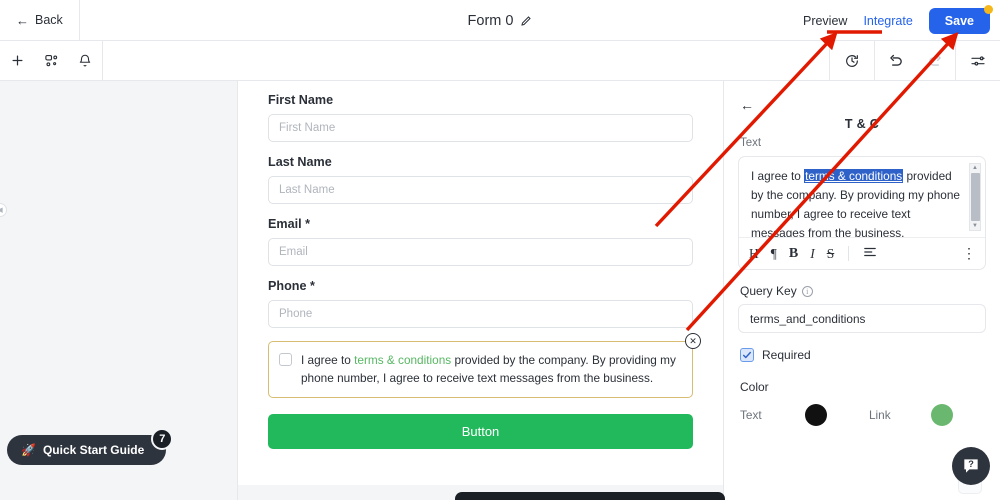 The height and width of the screenshot is (500, 1000). Describe the element at coordinates (747, 105) in the screenshot. I see `panel-back-icon: ←` at that location.